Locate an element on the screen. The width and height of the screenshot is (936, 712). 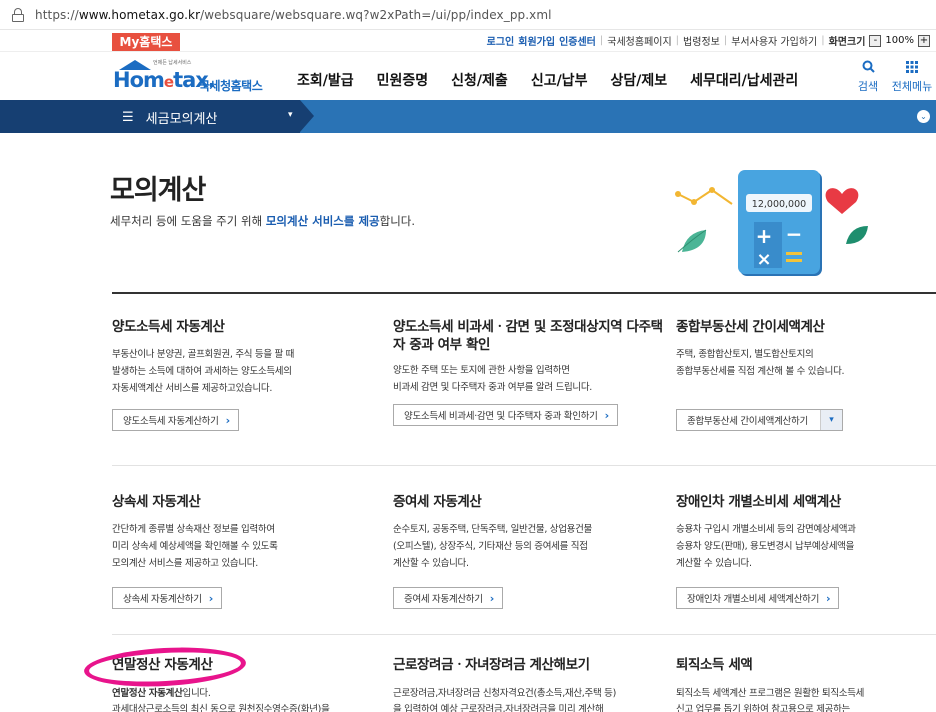
card-title: 장애인차 개별소비세 세액계산 is located at coordinates (758, 502).